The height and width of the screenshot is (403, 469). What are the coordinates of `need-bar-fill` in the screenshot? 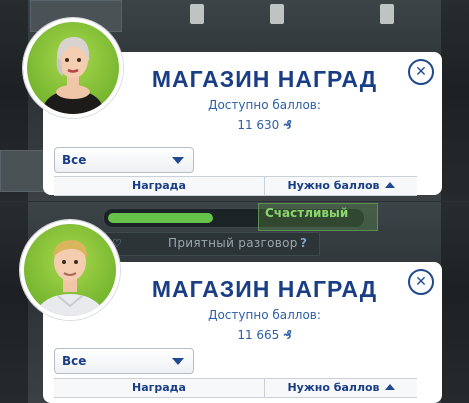 It's located at (160, 218).